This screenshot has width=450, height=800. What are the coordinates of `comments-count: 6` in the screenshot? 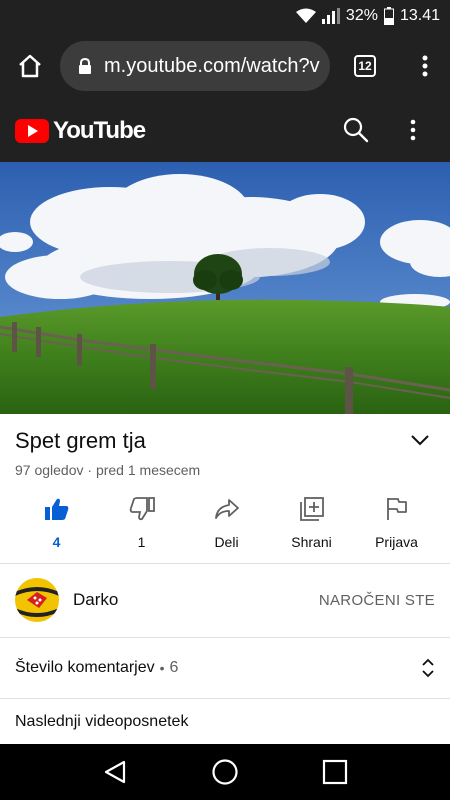 It's located at (174, 667).